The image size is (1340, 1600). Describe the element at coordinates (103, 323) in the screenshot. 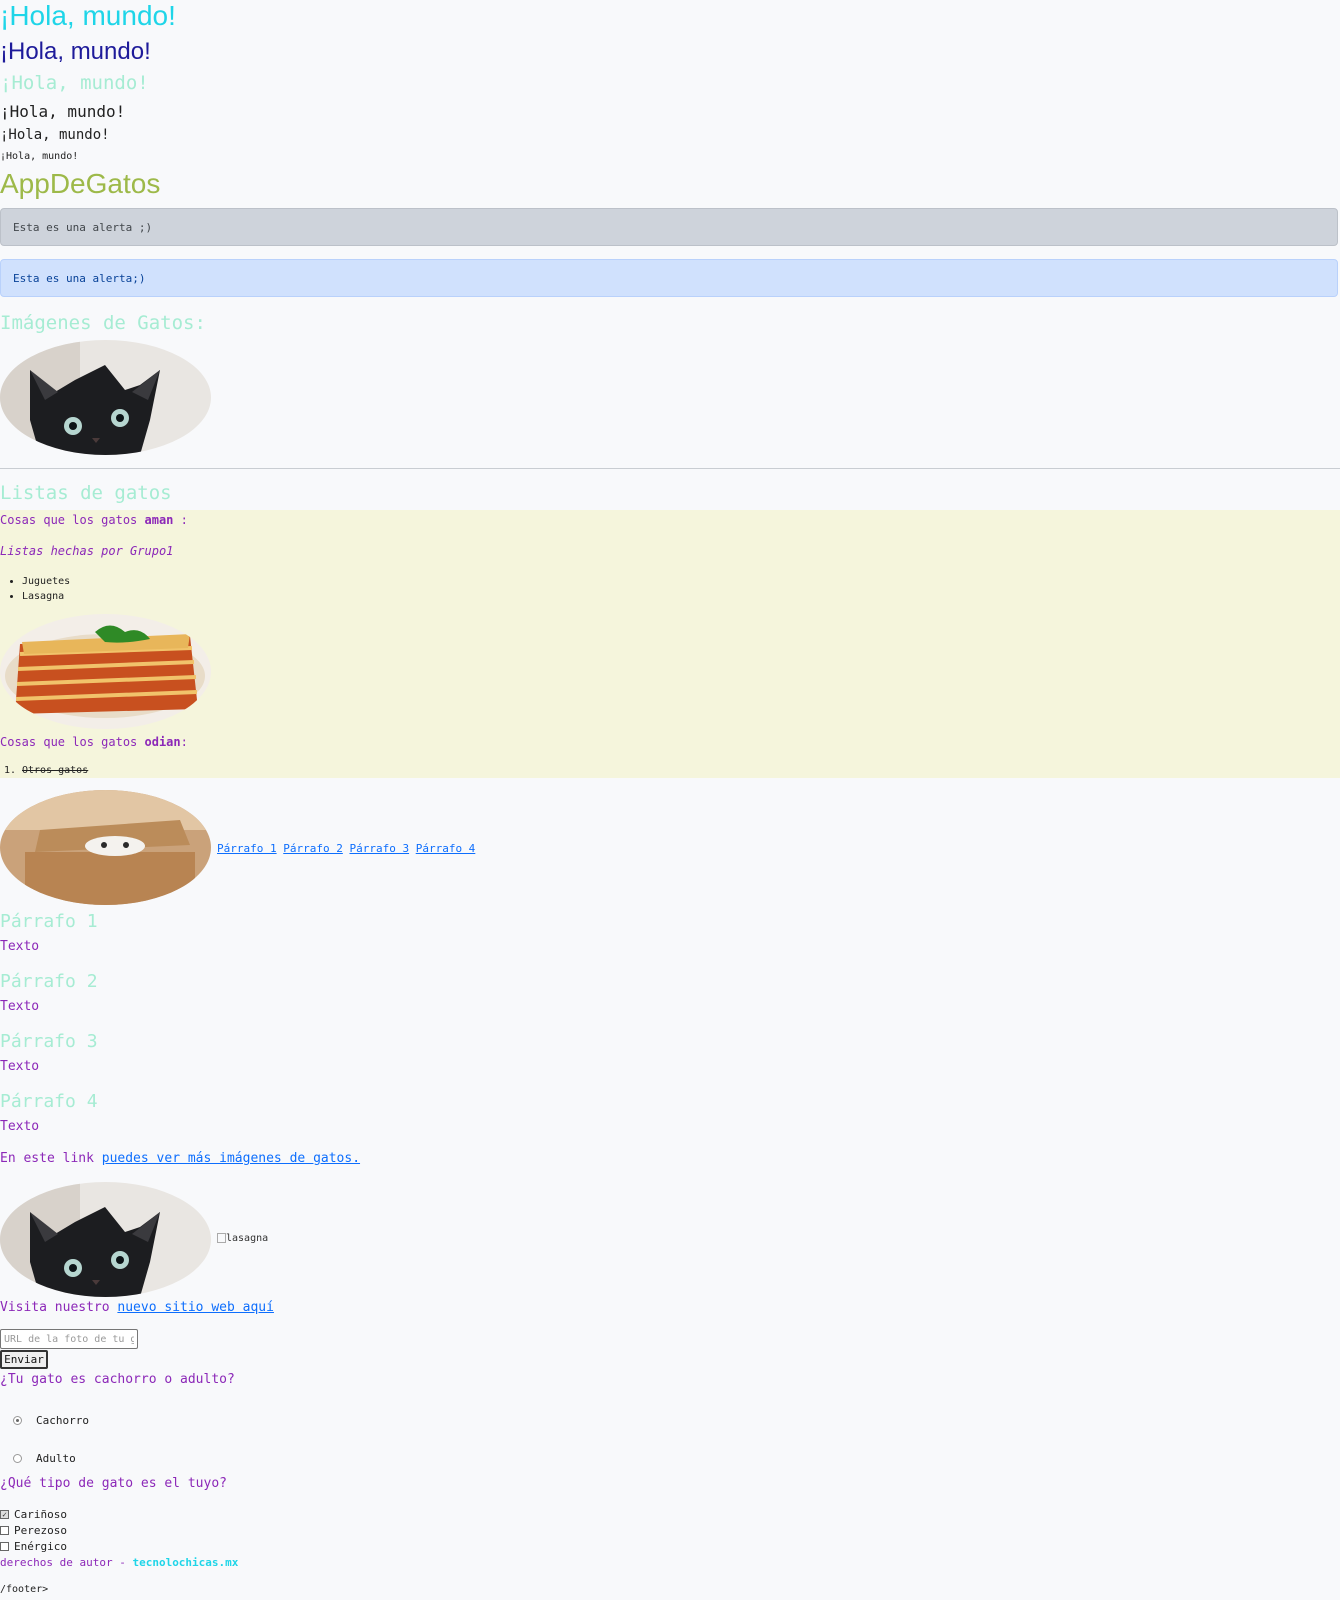

I see `images-section-title: Imágenes de Gatos:` at that location.